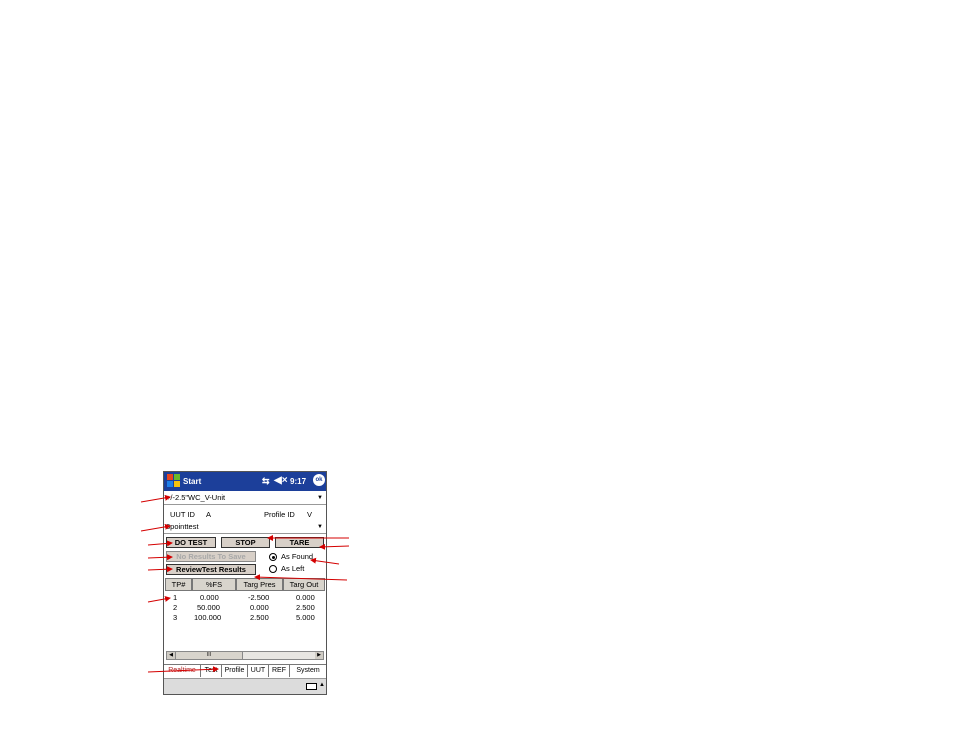 This screenshot has height=737, width=954. I want to click on arrow-tabs, so click(183, 669).